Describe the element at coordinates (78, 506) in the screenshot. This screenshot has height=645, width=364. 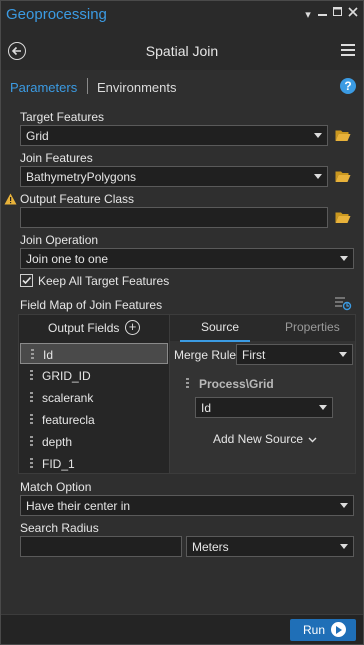
I see `match-option-value: Have their center in` at that location.